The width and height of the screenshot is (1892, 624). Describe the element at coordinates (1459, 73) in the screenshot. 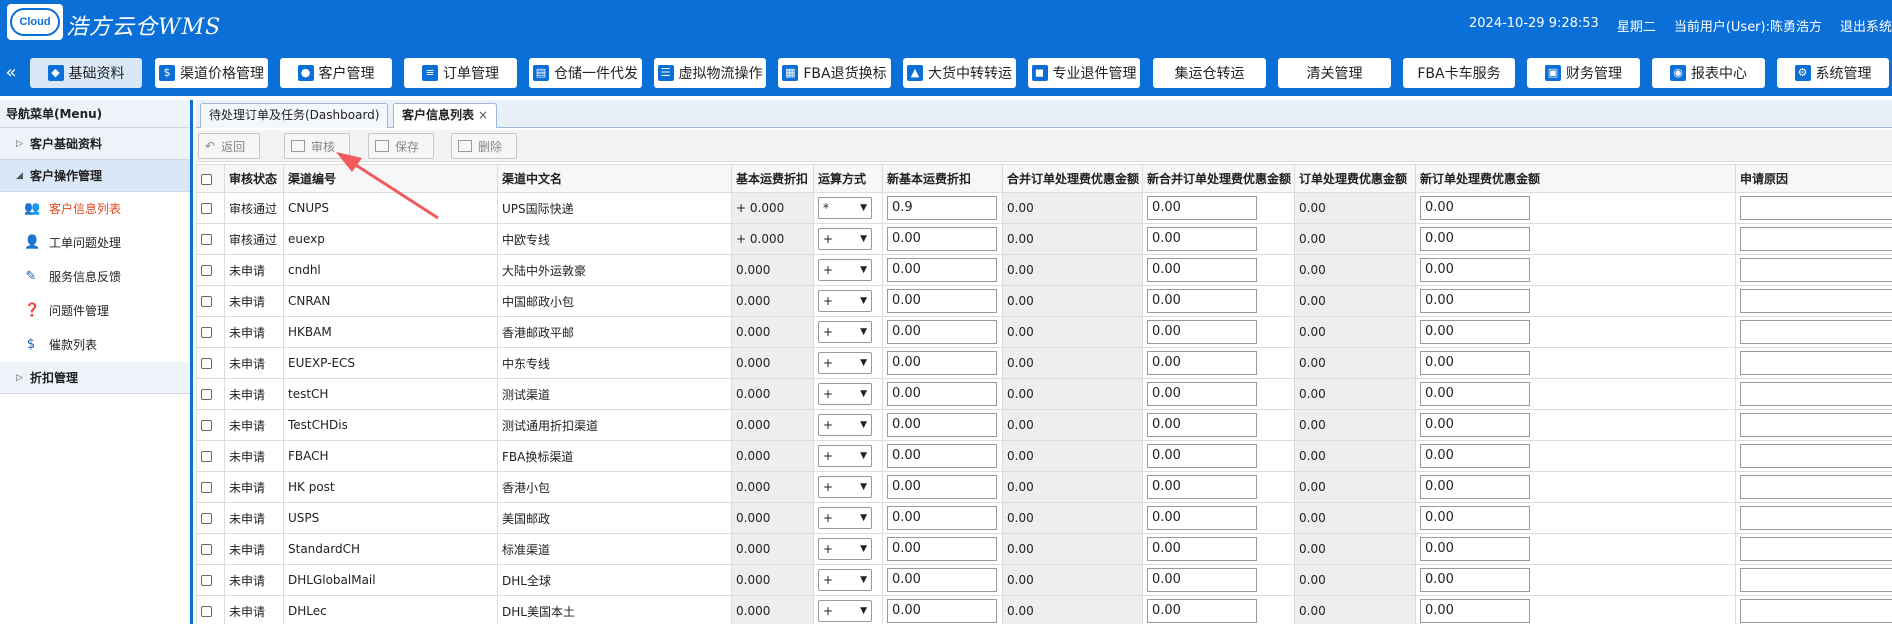

I see `nav-fba-truck: FBA卡车服务` at that location.